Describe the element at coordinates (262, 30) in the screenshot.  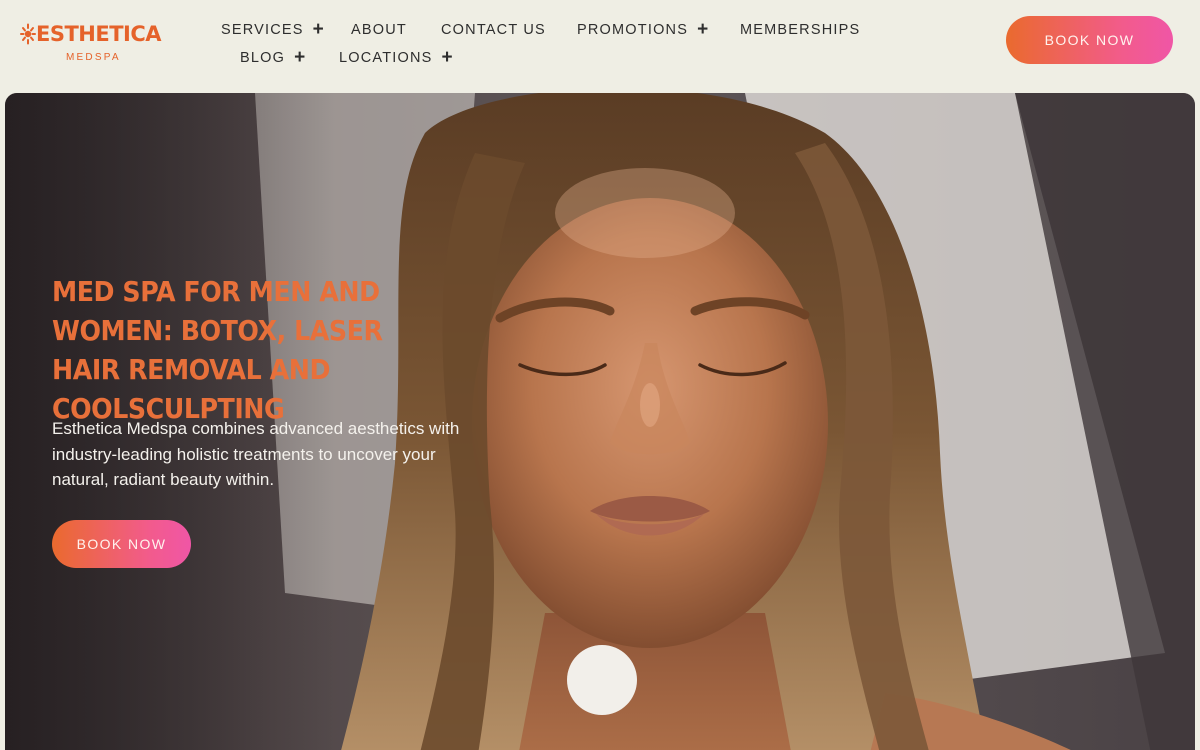
I see `nav-item-label: SERVICES` at that location.